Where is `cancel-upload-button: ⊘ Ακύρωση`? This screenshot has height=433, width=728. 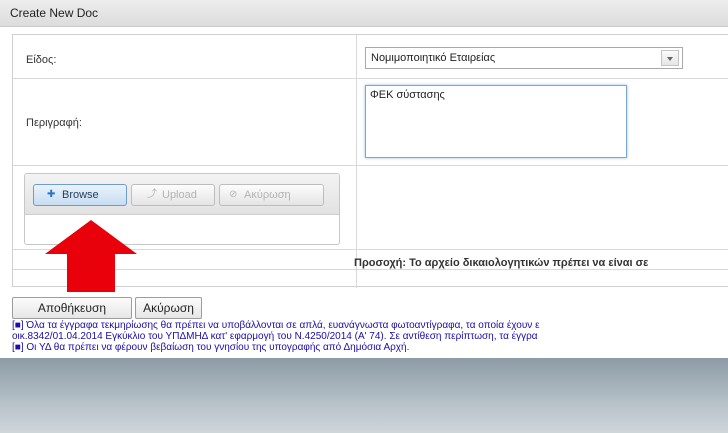 cancel-upload-button: ⊘ Ακύρωση is located at coordinates (271, 195).